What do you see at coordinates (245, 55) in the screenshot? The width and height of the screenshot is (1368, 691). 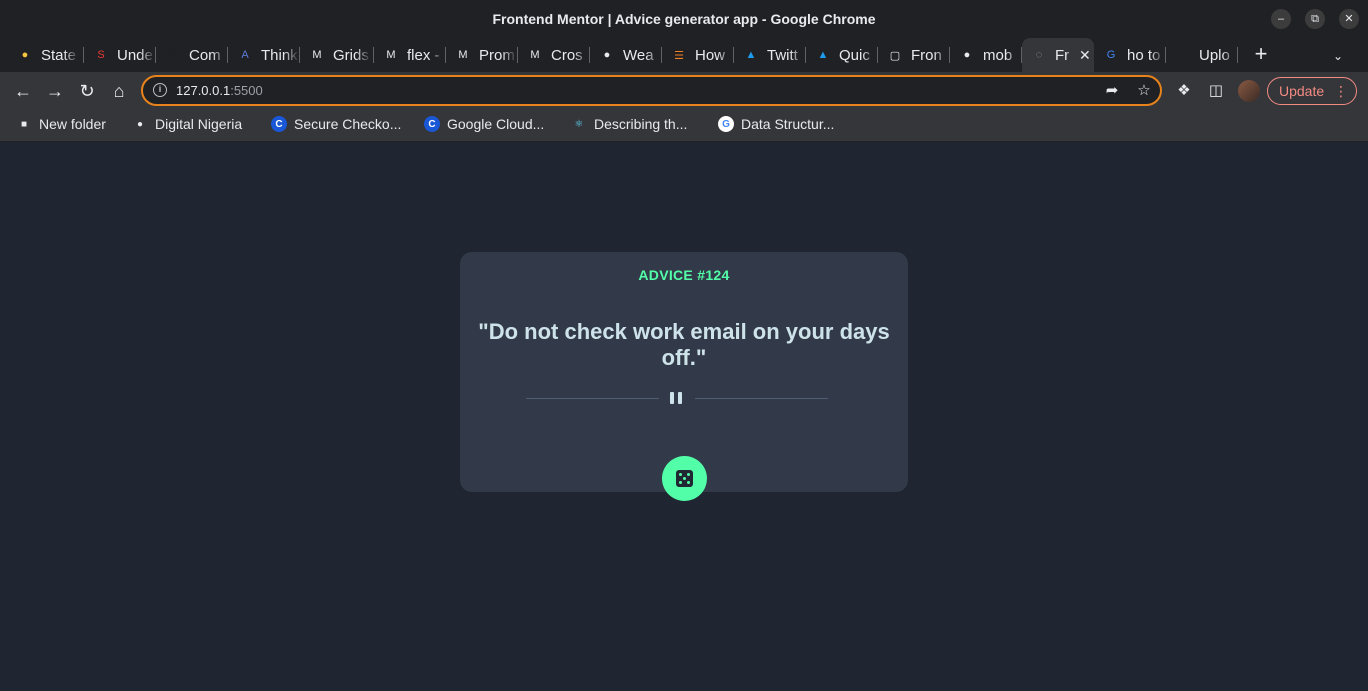 I see `angular-icon: A` at bounding box center [245, 55].